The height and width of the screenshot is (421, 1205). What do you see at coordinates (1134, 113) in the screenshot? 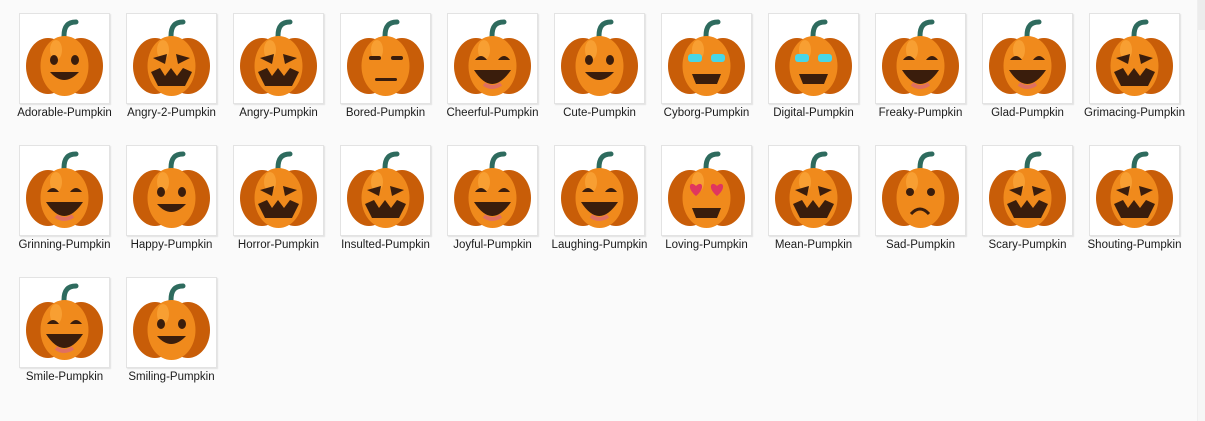
I see `file-name-label: Grimacing-Pumpkin` at bounding box center [1134, 113].